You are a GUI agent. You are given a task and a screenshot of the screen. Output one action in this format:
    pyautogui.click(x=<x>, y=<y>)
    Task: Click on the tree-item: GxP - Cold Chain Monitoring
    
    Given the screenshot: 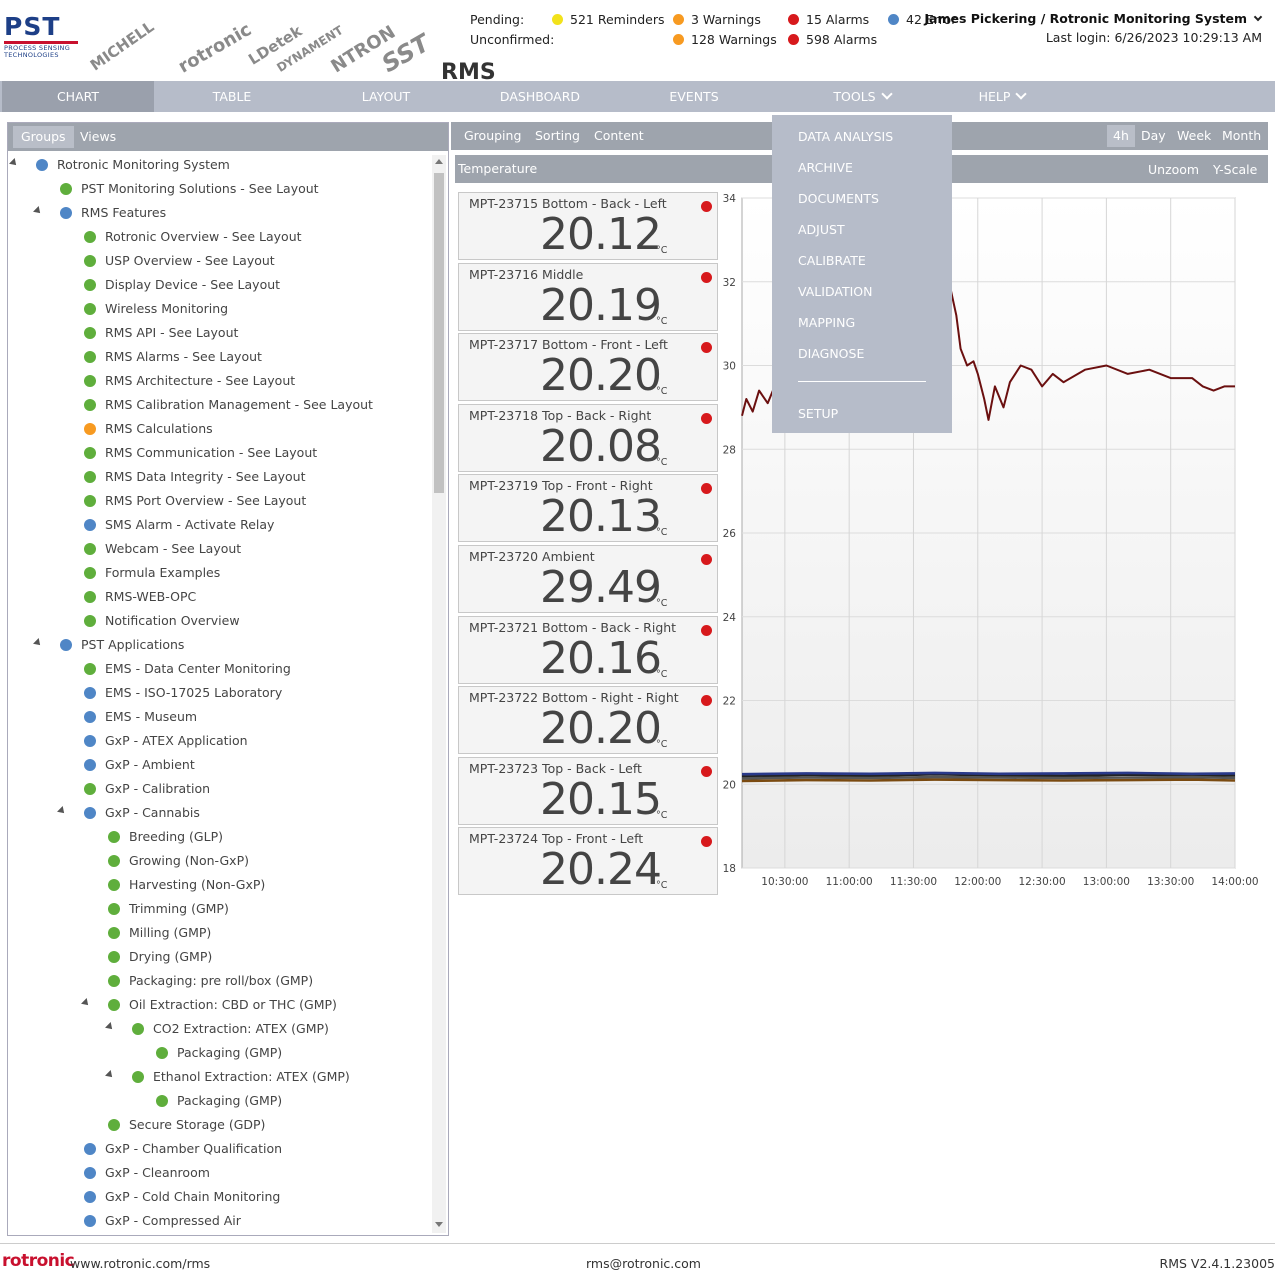 What is the action you would take?
    pyautogui.click(x=182, y=1199)
    